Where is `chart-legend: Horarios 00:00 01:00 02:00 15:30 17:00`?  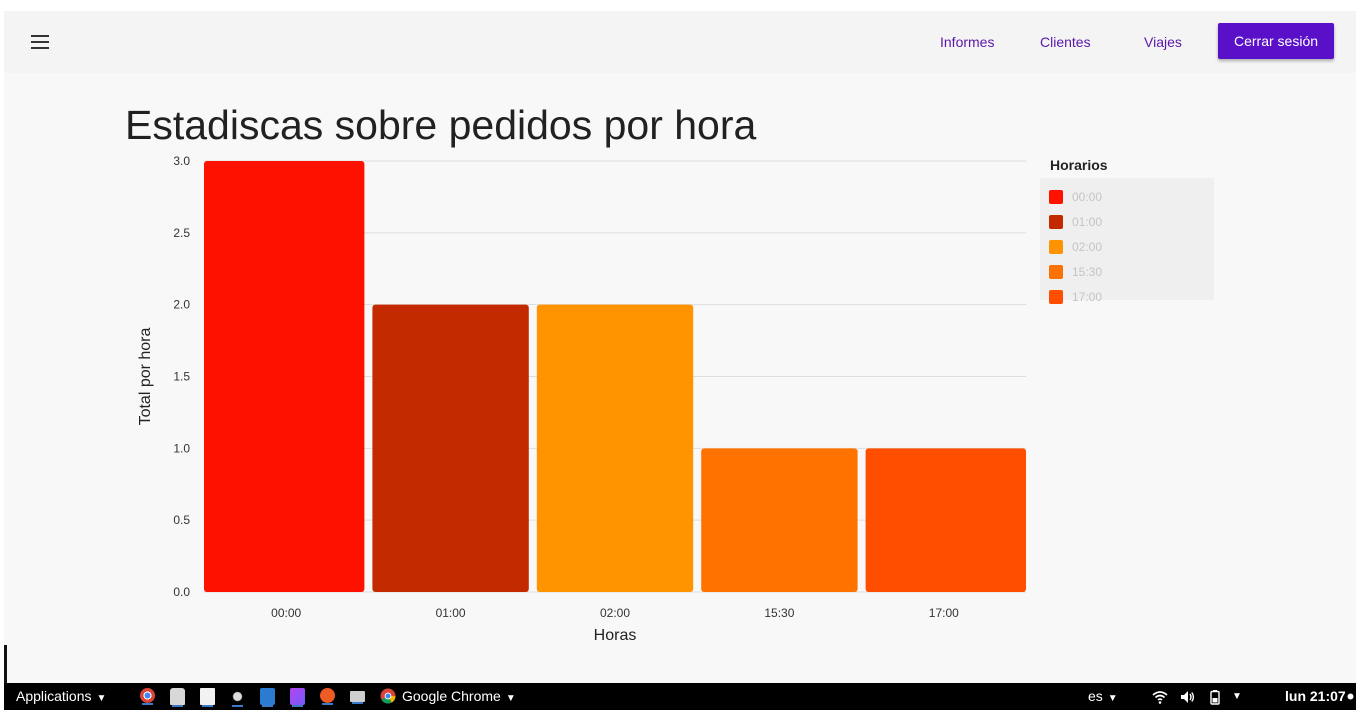 chart-legend: Horarios 00:00 01:00 02:00 15:30 17:00 is located at coordinates (1127, 230).